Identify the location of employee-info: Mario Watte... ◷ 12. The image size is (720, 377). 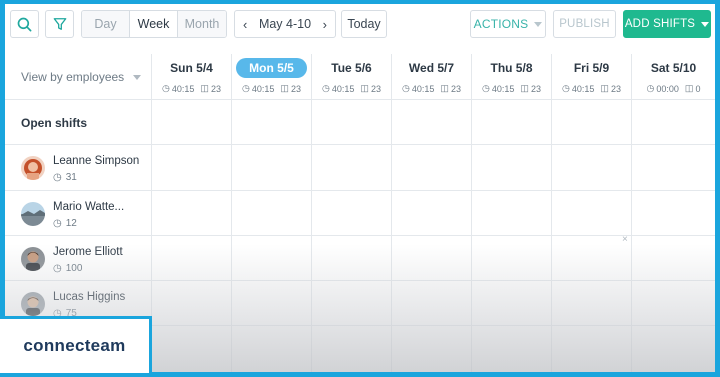
(78, 213).